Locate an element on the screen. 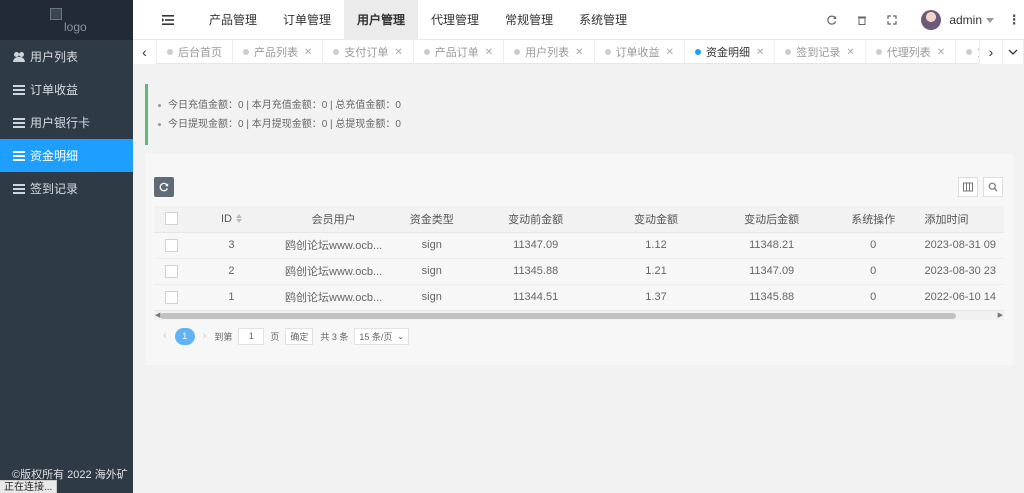  cell-change-amount: 1.12 is located at coordinates (656, 245).